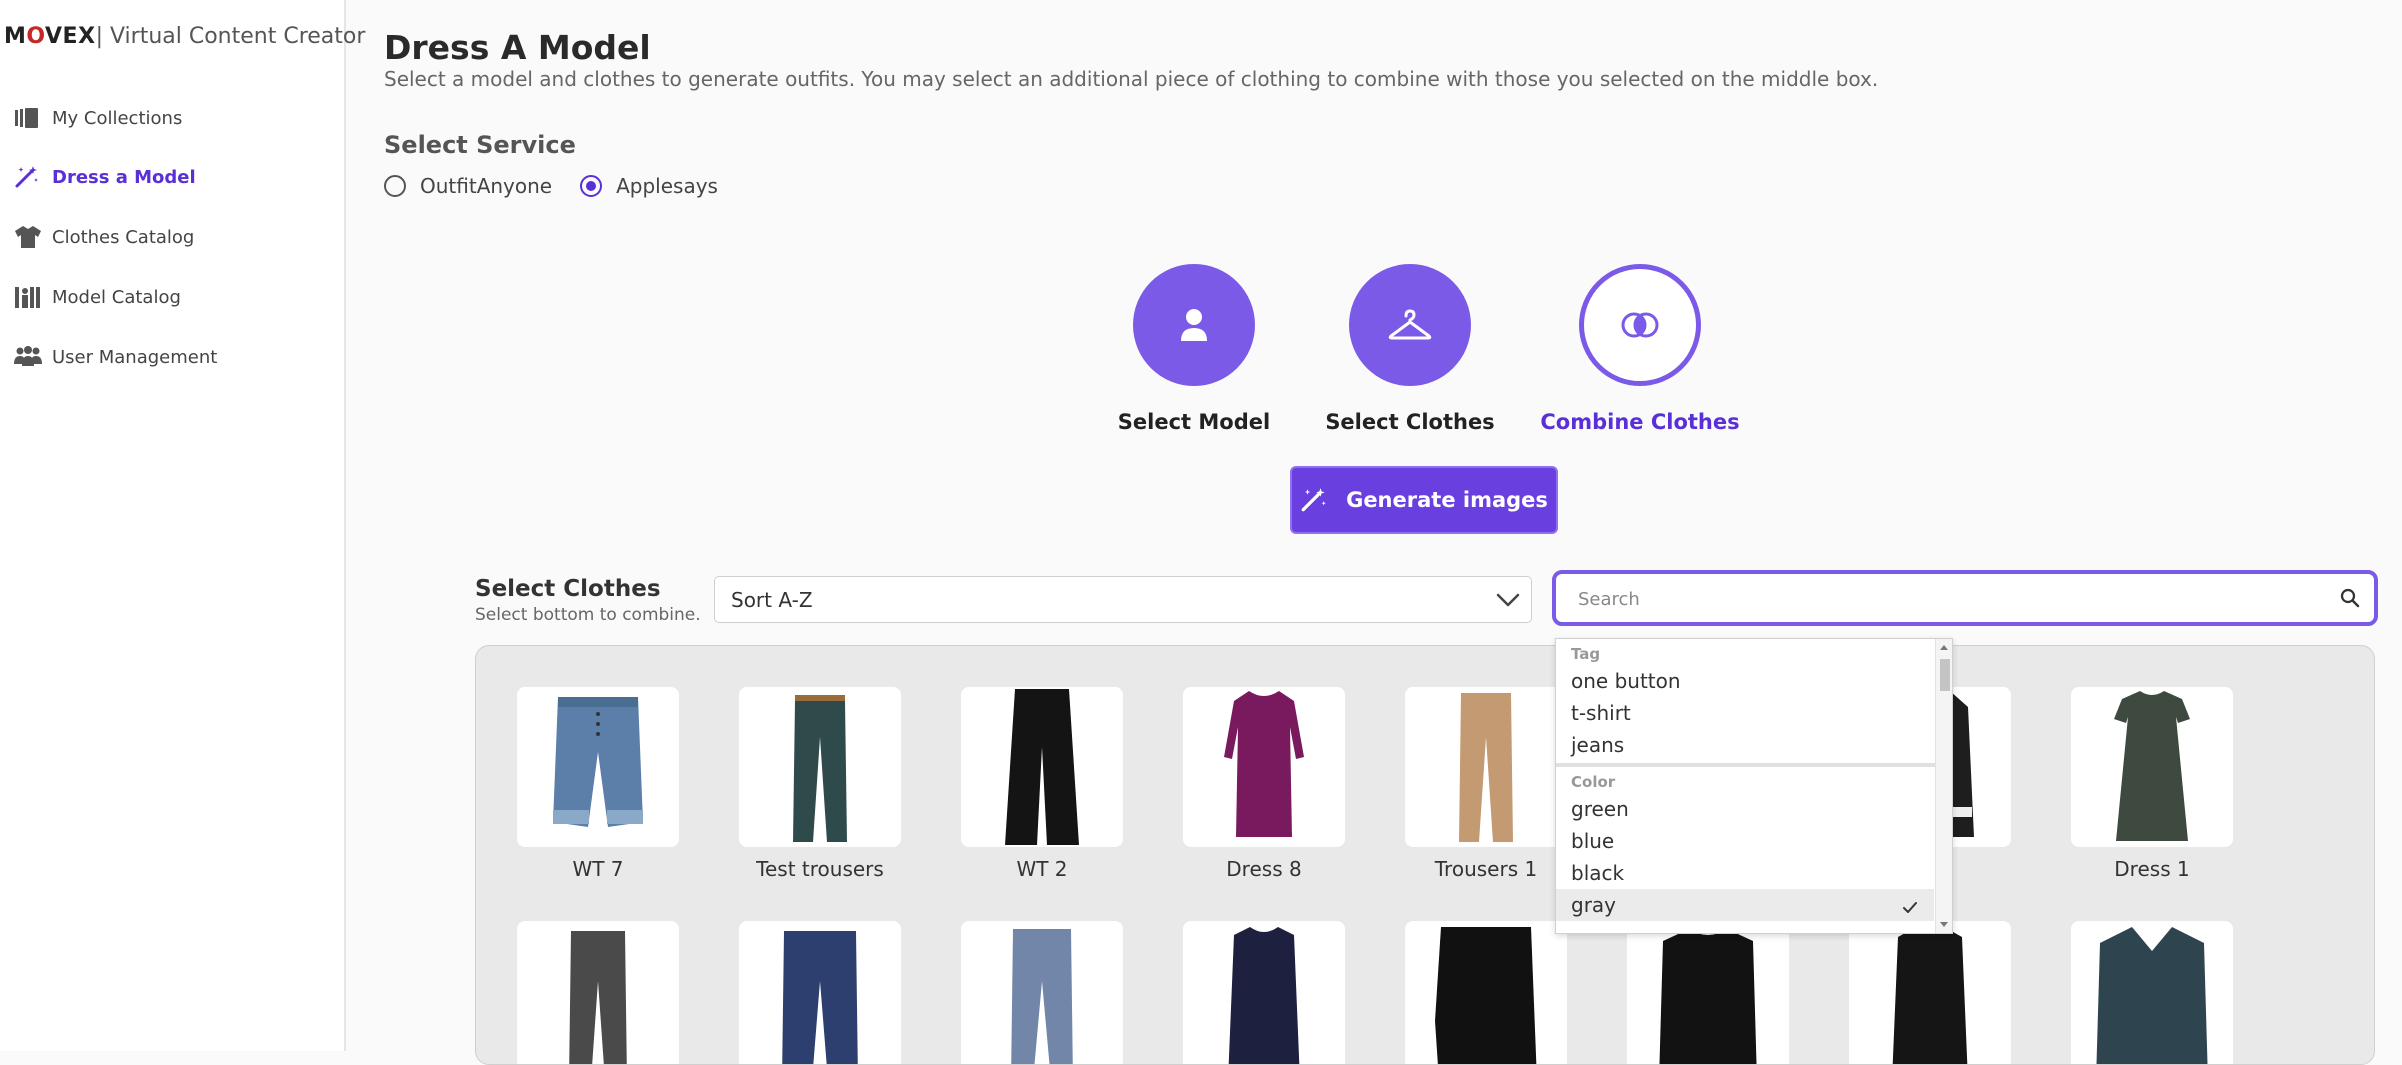 This screenshot has width=2402, height=1065. Describe the element at coordinates (1745, 905) in the screenshot. I see `dropdown-option-selected: gray` at that location.